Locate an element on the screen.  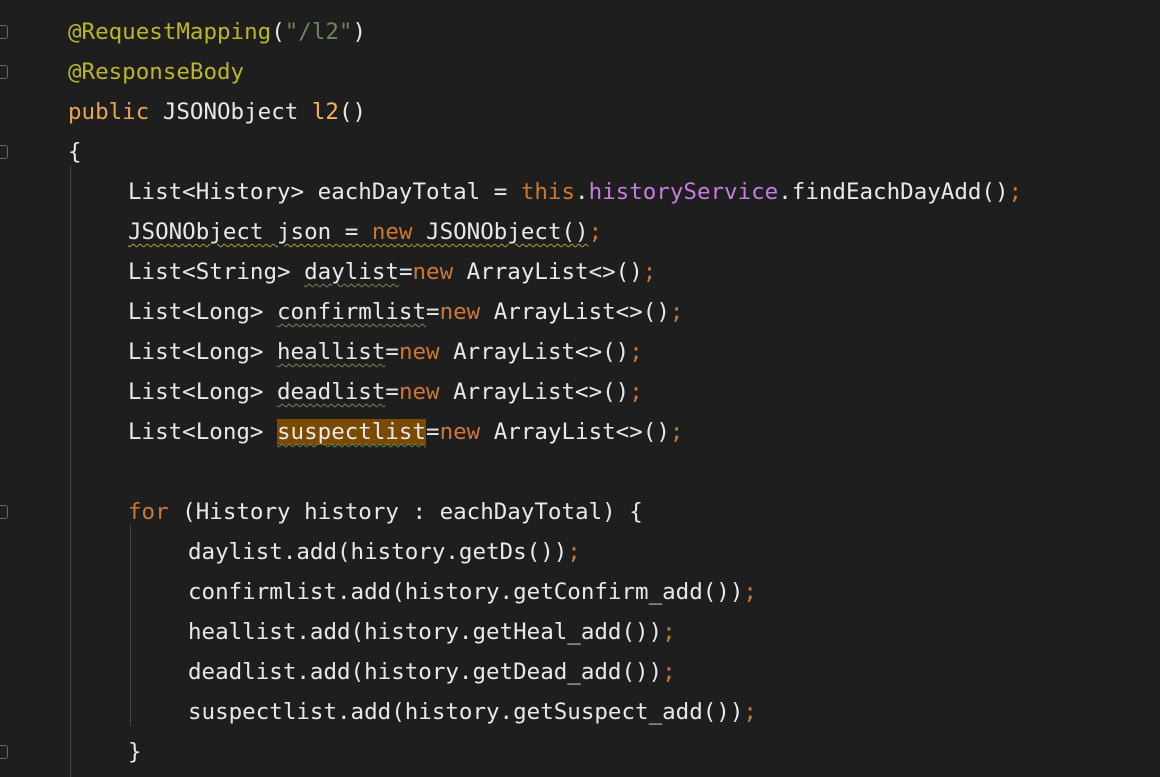
code-line: } is located at coordinates (135, 752).